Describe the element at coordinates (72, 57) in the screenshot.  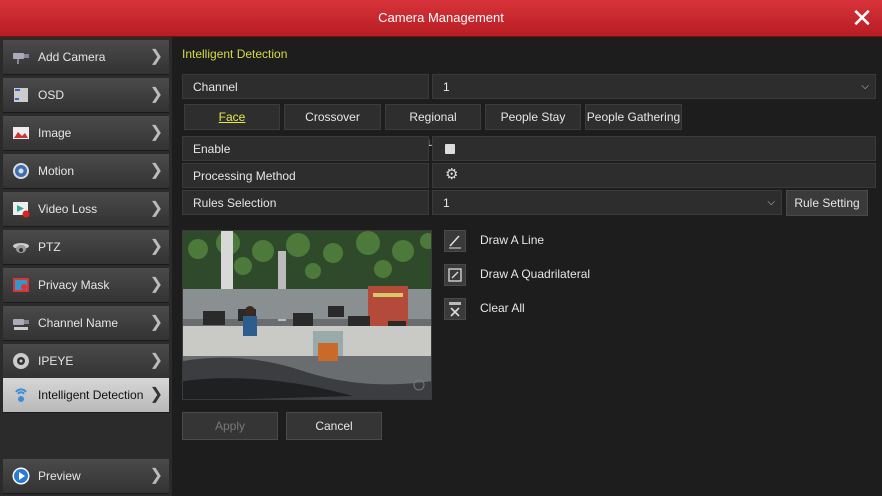
I see `sidebar-item-label: Add Camera` at that location.